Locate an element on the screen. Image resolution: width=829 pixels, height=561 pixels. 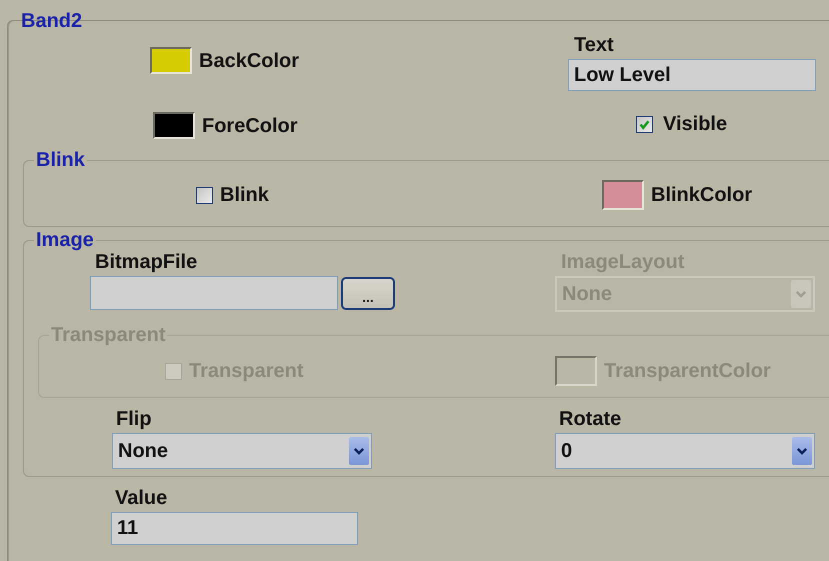
back-color-label: BackColor is located at coordinates (249, 61).